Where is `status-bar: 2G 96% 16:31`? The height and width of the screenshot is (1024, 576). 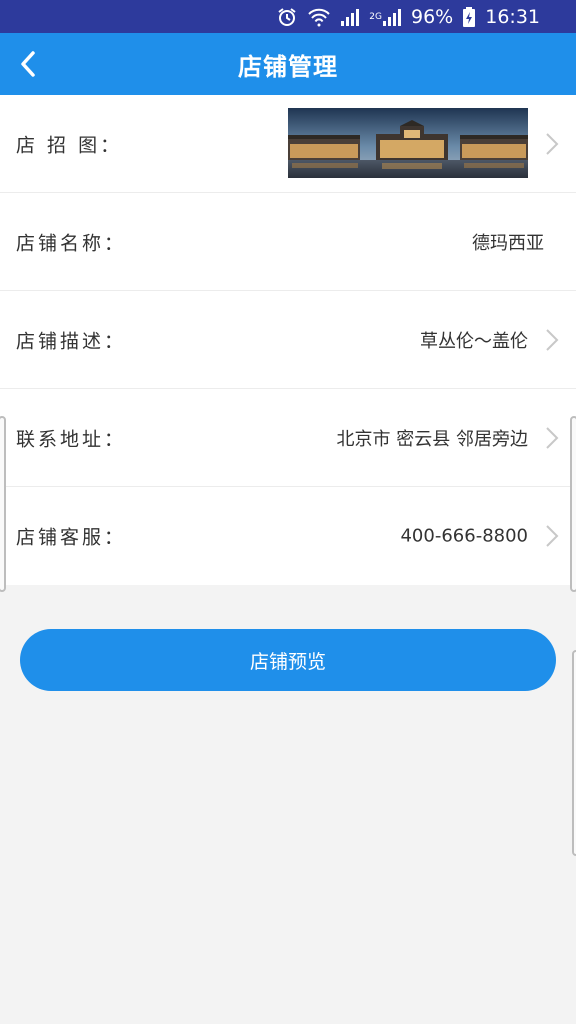 status-bar: 2G 96% 16:31 is located at coordinates (288, 16).